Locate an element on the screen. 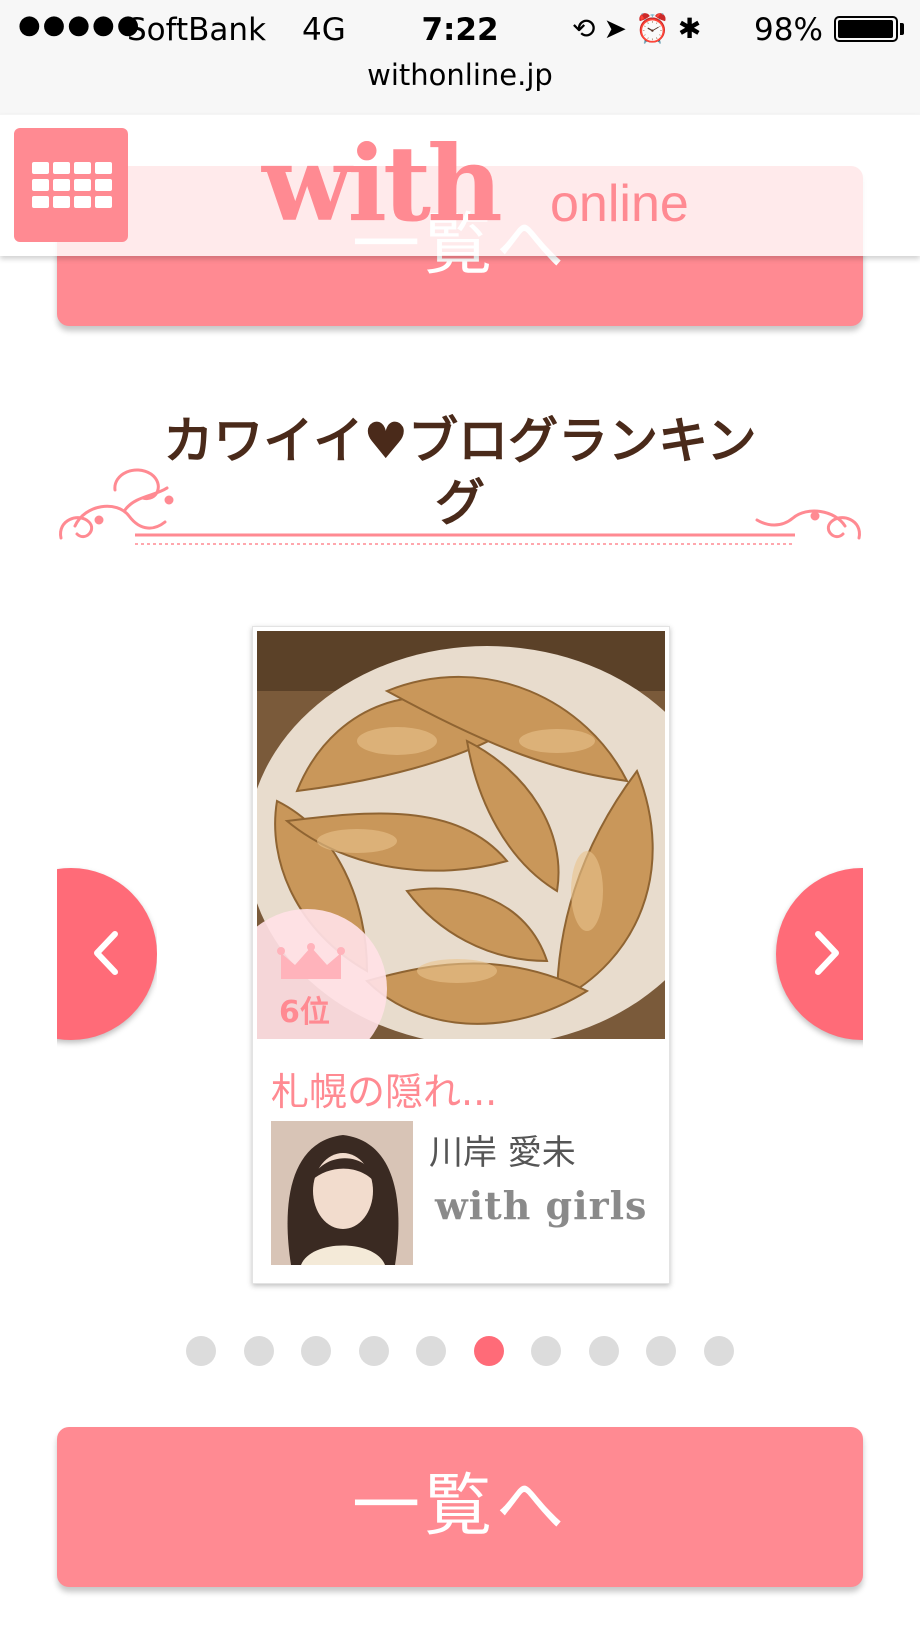 This screenshot has width=920, height=1633. grid-menu-icon is located at coordinates (72, 186).